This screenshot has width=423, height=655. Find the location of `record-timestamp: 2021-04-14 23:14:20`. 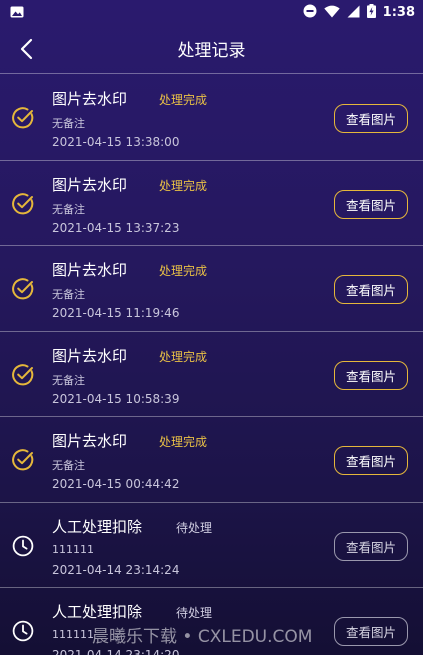

record-timestamp: 2021-04-14 23:14:20 is located at coordinates (116, 651).